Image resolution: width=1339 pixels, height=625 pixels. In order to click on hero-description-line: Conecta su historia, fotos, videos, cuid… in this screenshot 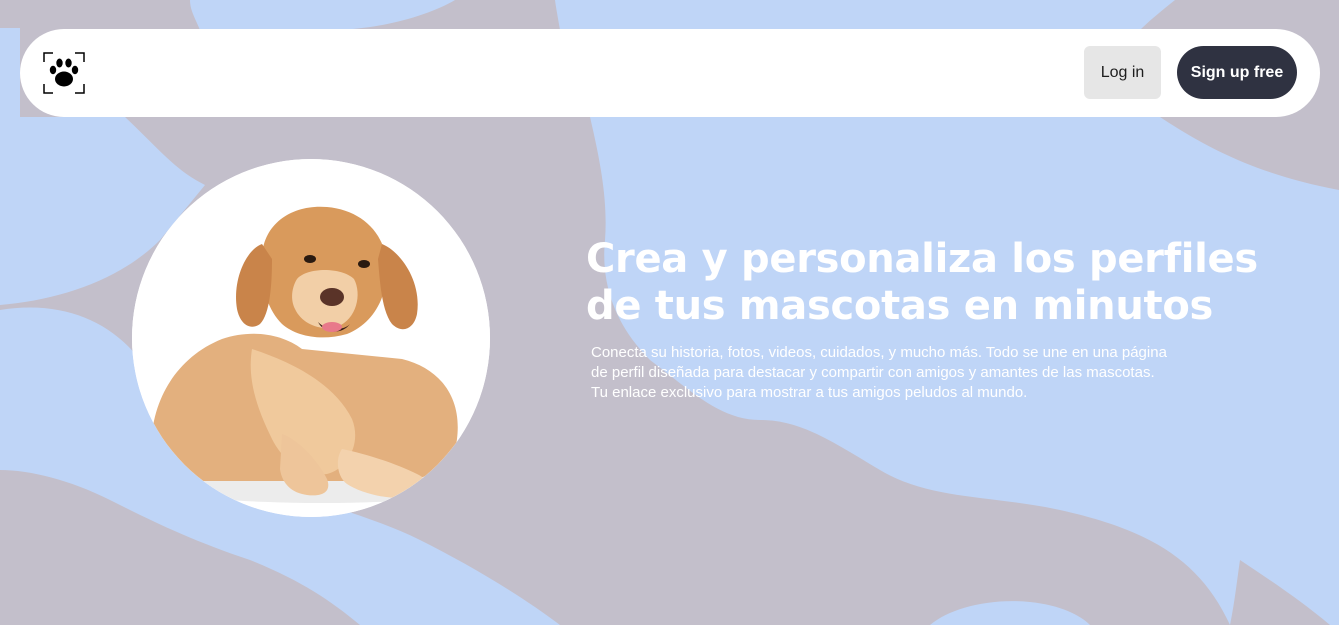, I will do `click(879, 352)`.